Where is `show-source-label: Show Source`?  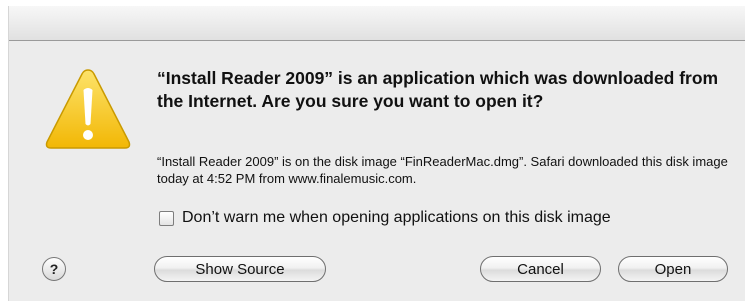
show-source-label: Show Source is located at coordinates (240, 269).